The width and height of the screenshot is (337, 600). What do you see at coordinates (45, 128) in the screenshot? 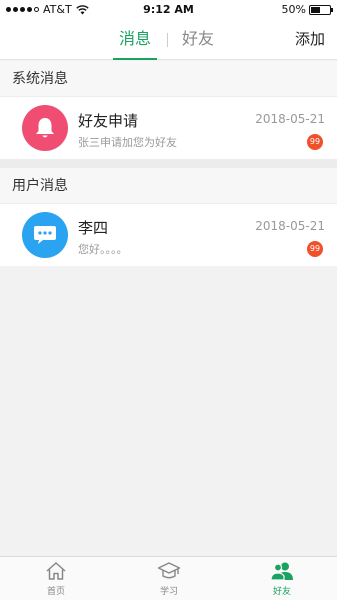
I see `bell-icon` at bounding box center [45, 128].